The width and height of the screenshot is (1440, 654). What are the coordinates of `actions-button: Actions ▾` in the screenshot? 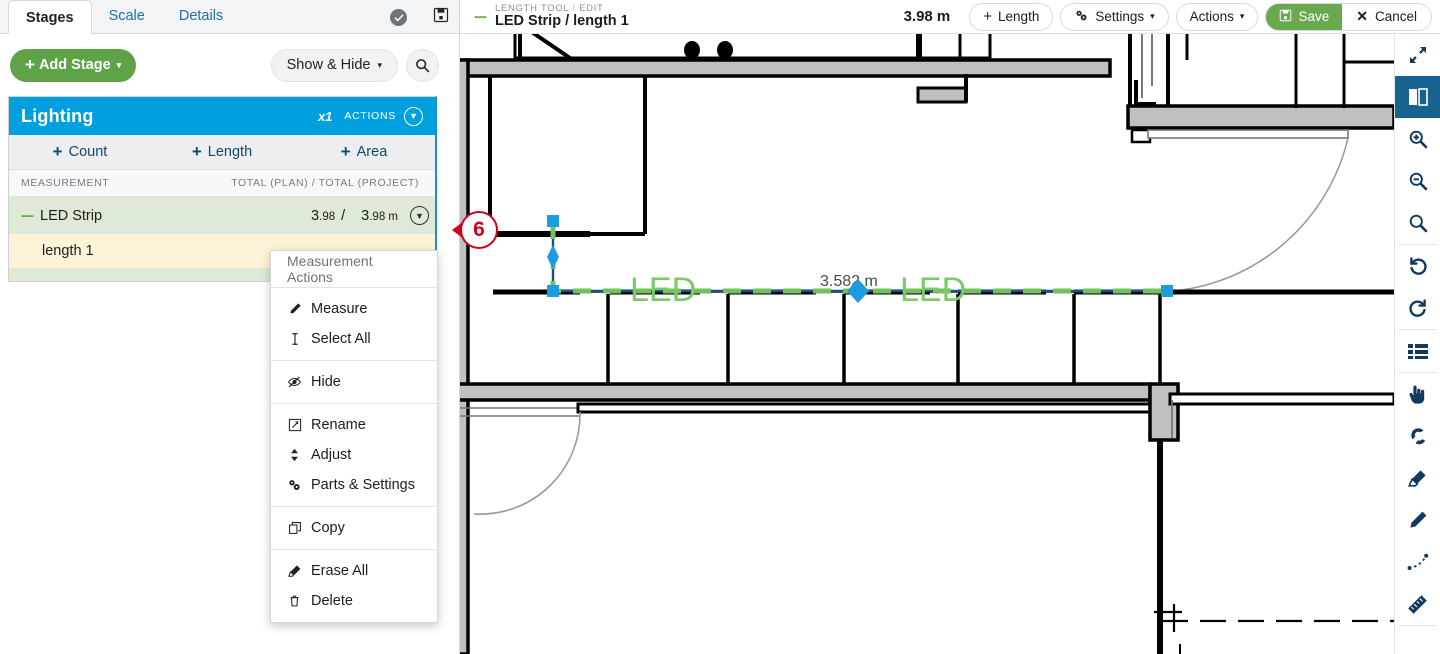 It's located at (1217, 16).